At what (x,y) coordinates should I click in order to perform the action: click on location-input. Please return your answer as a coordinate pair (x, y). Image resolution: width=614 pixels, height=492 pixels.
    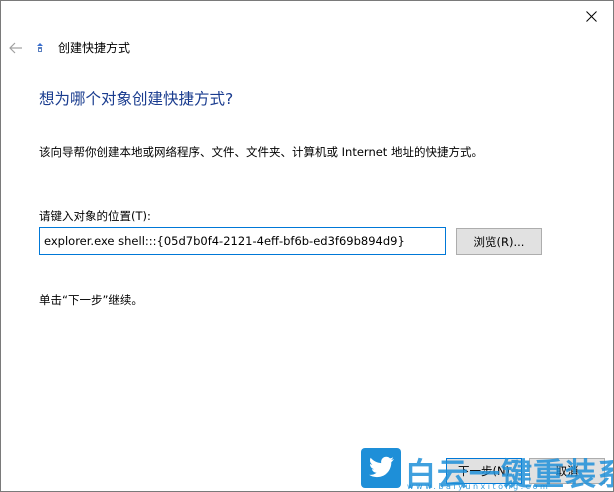
    Looking at the image, I should click on (242, 241).